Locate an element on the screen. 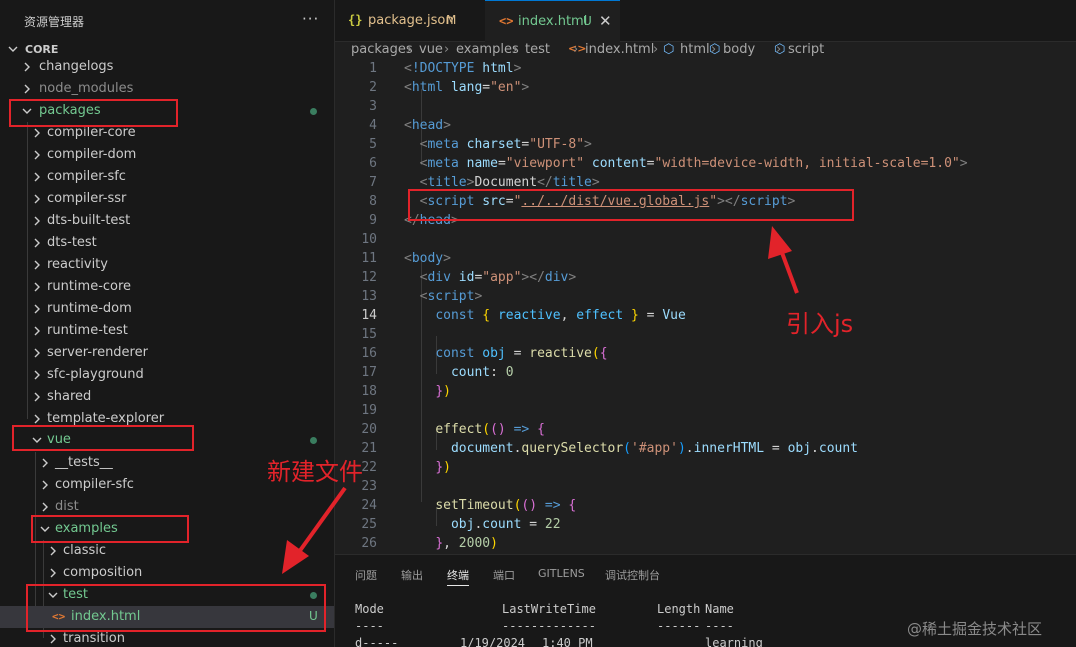 Image resolution: width=1076 pixels, height=647 pixels. highlight-examples is located at coordinates (110, 529).